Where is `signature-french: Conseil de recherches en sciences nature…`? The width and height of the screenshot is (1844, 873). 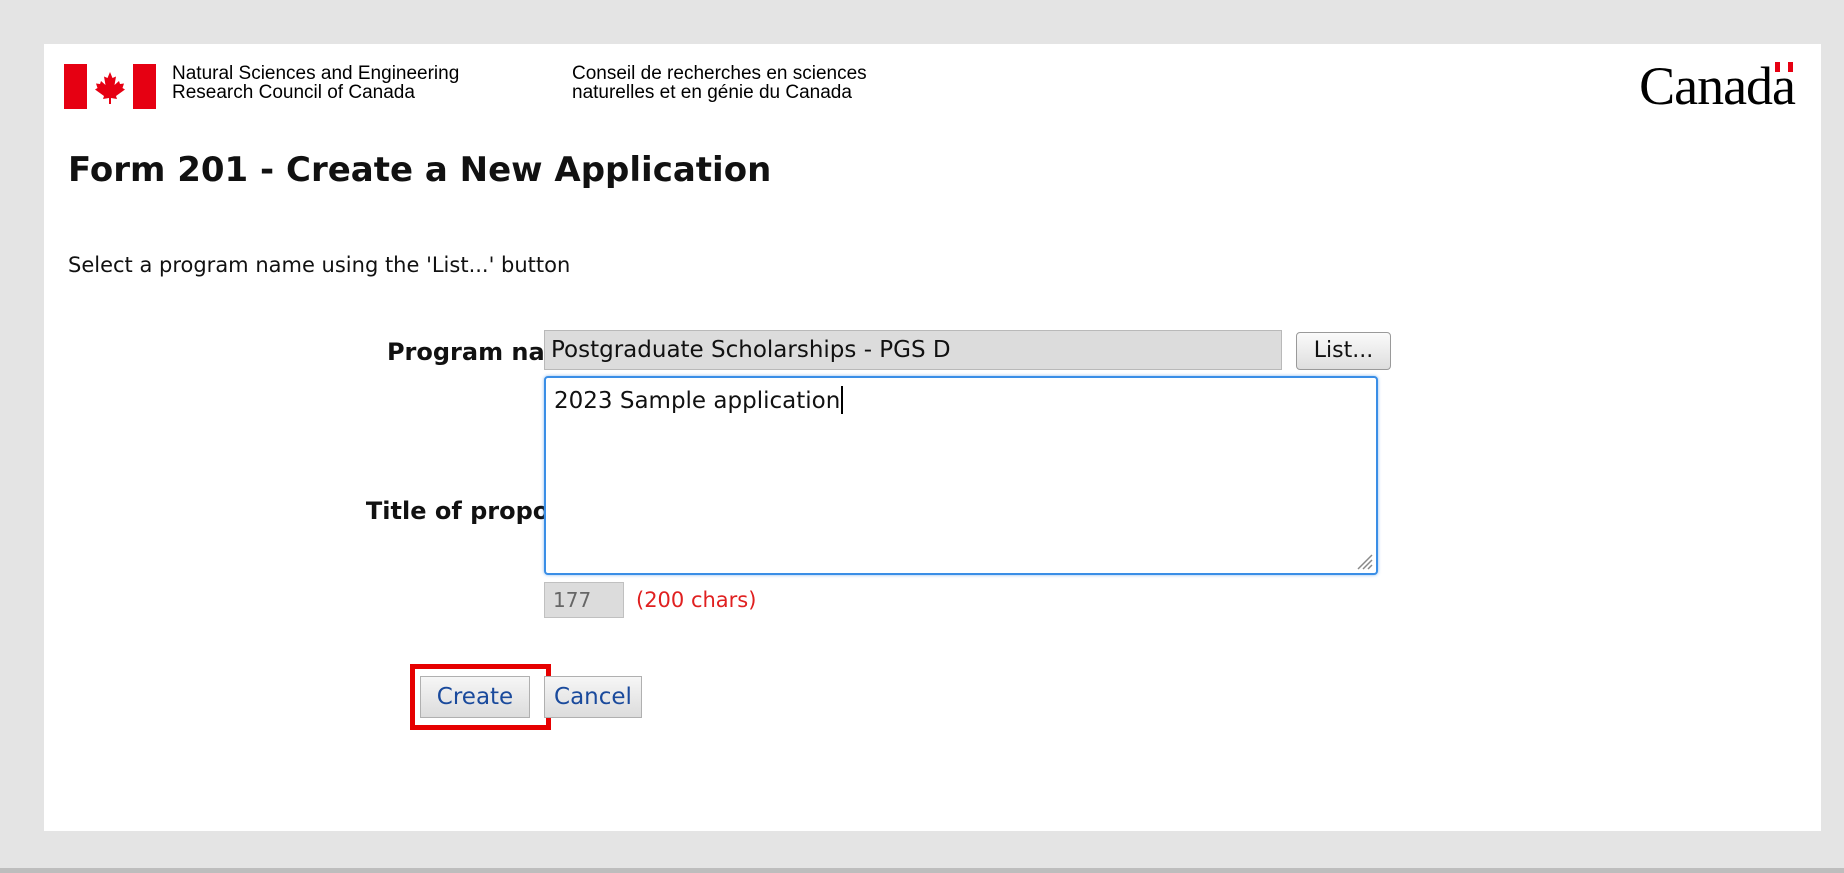 signature-french: Conseil de recherches en sciences nature… is located at coordinates (719, 83).